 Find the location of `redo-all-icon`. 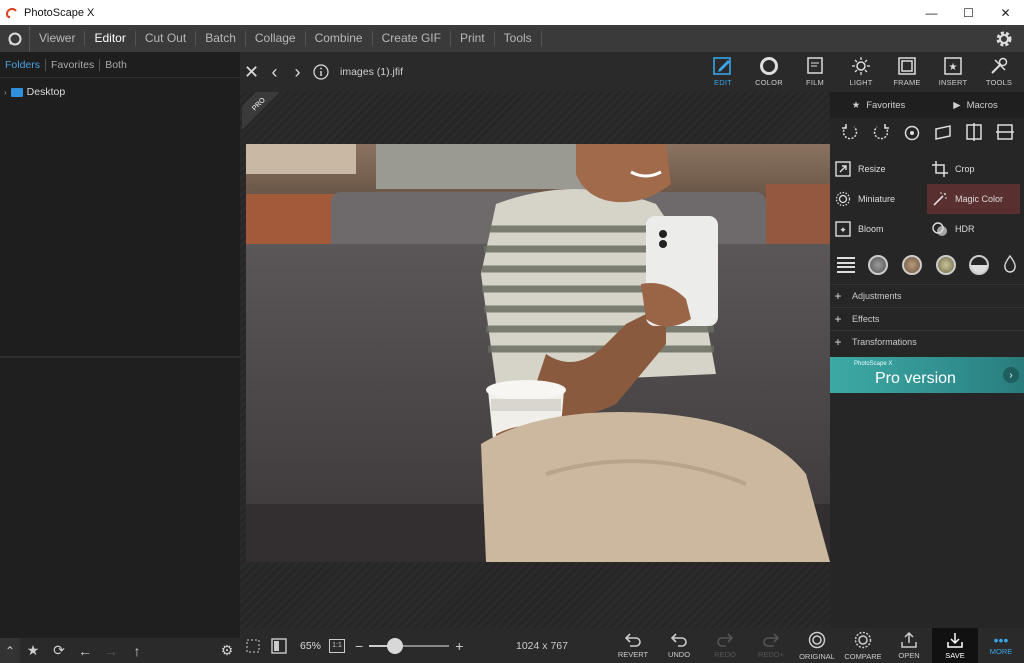

redo-all-icon is located at coordinates (771, 639).